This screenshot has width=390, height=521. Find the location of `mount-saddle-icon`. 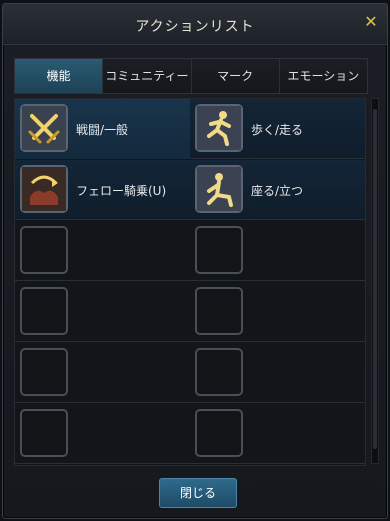

mount-saddle-icon is located at coordinates (44, 189).